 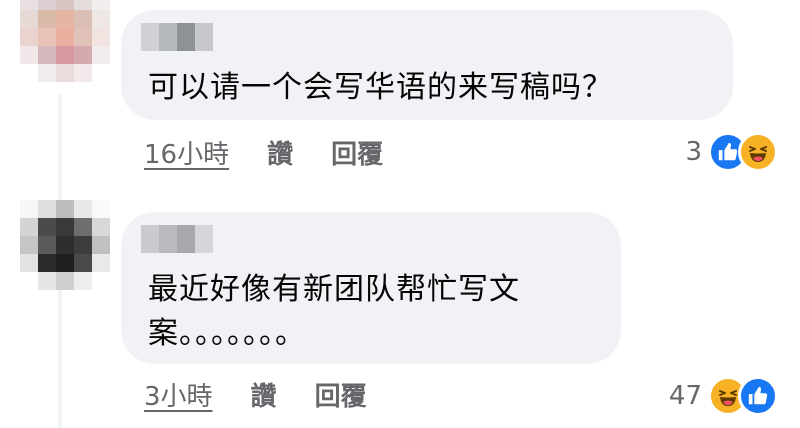 What do you see at coordinates (723, 396) in the screenshot?
I see `reaction-summary: 47` at bounding box center [723, 396].